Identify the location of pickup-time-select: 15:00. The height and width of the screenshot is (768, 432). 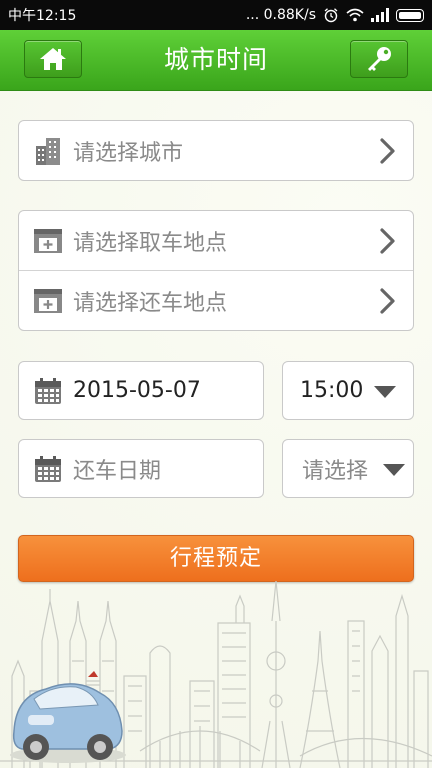
(348, 390).